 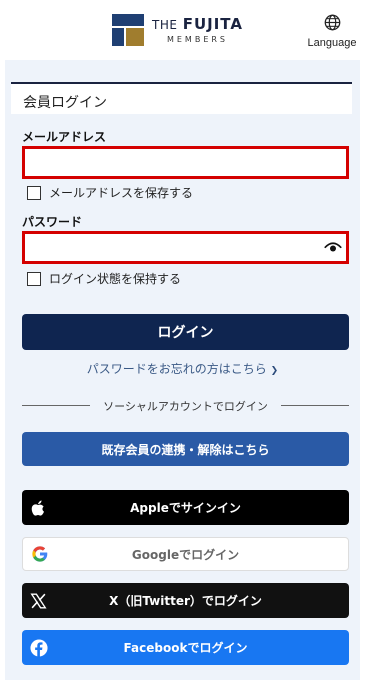 What do you see at coordinates (65, 103) in the screenshot?
I see `page-title: 会員ログイン` at bounding box center [65, 103].